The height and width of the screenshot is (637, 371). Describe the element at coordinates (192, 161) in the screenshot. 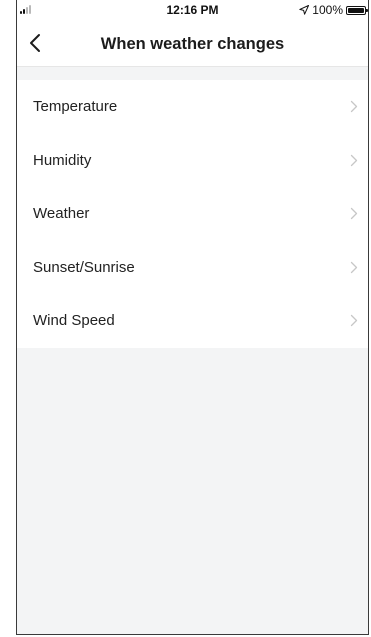

I see `option-humidity: Humidity` at that location.